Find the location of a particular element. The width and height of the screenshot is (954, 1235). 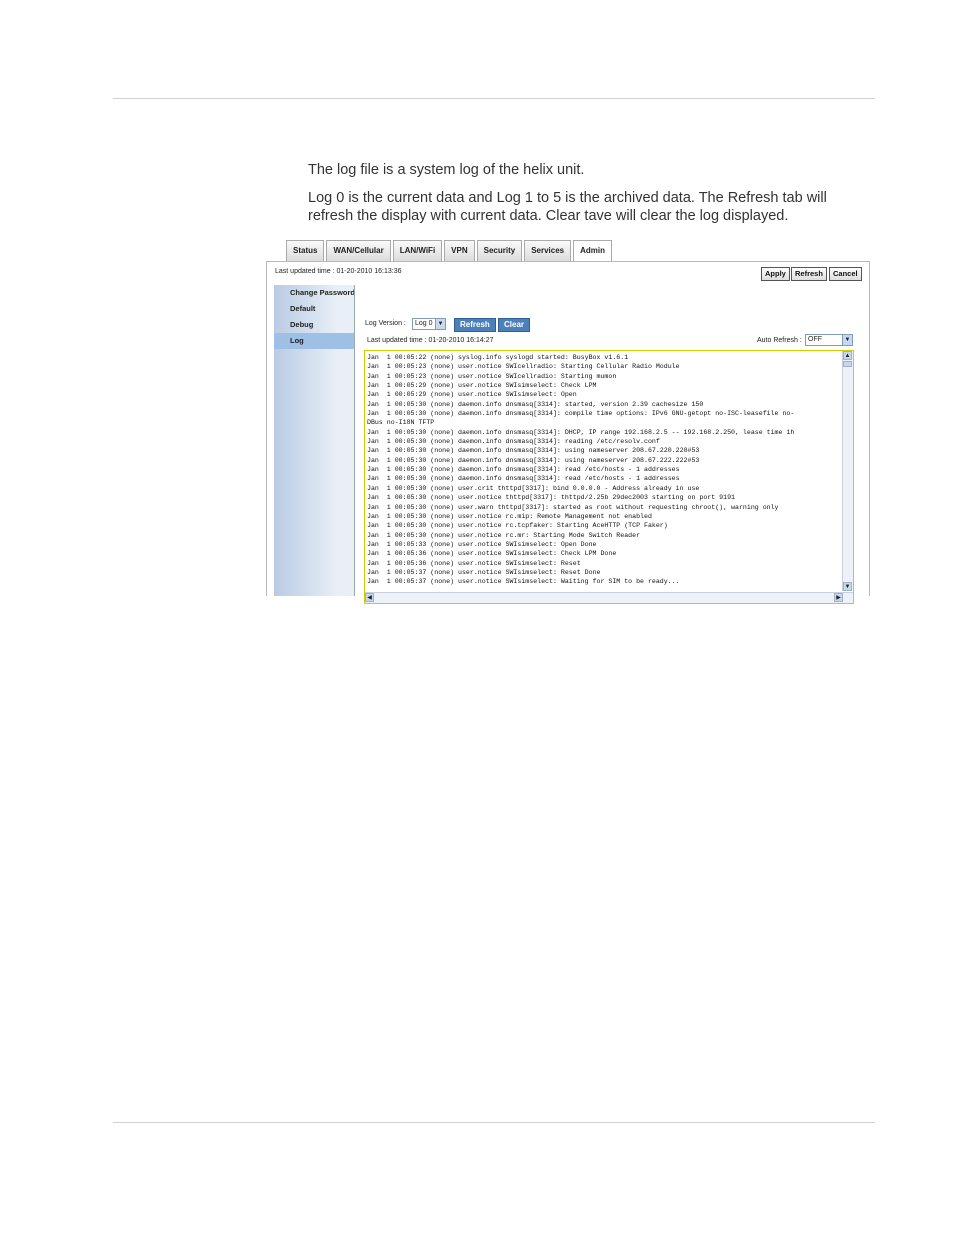

scroll-right-icon: ▶ is located at coordinates (838, 597).